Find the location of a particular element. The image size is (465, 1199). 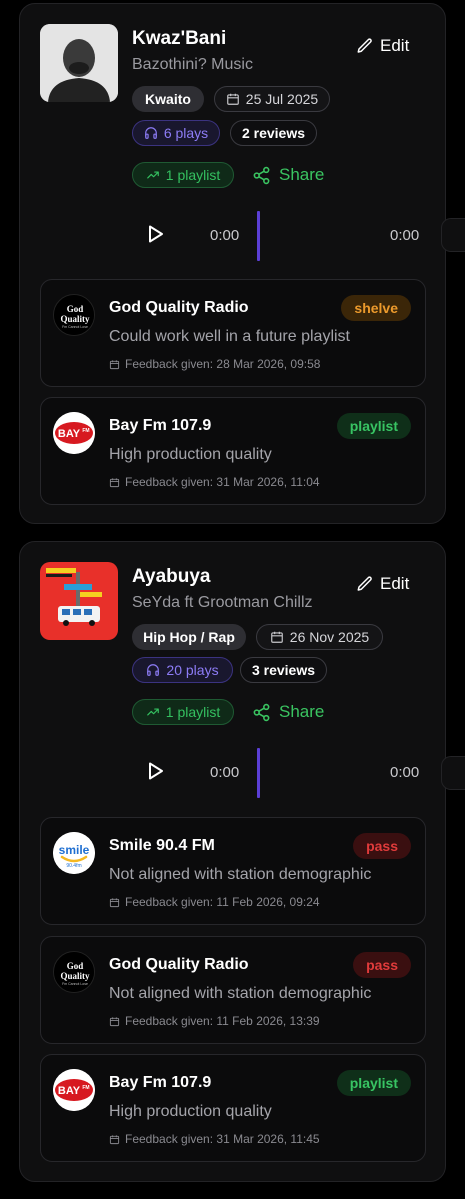

feedback-date: Feedback given: 31 Mar 2026, 11:04 is located at coordinates (214, 482).